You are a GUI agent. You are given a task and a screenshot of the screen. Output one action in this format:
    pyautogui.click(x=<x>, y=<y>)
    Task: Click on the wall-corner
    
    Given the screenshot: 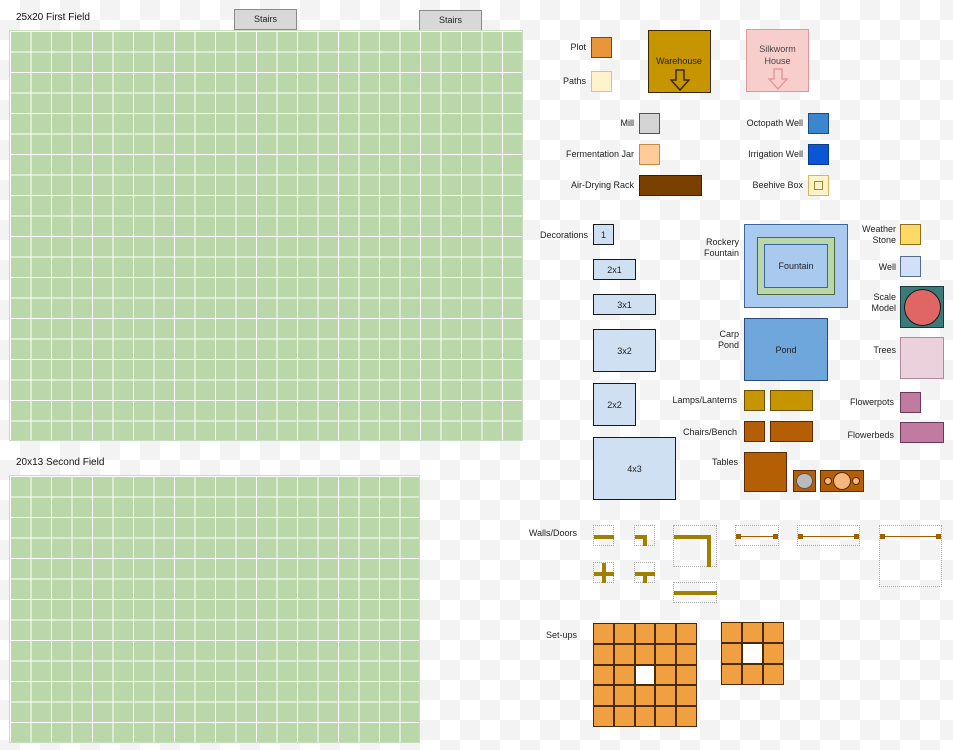 What is the action you would take?
    pyautogui.click(x=644, y=535)
    